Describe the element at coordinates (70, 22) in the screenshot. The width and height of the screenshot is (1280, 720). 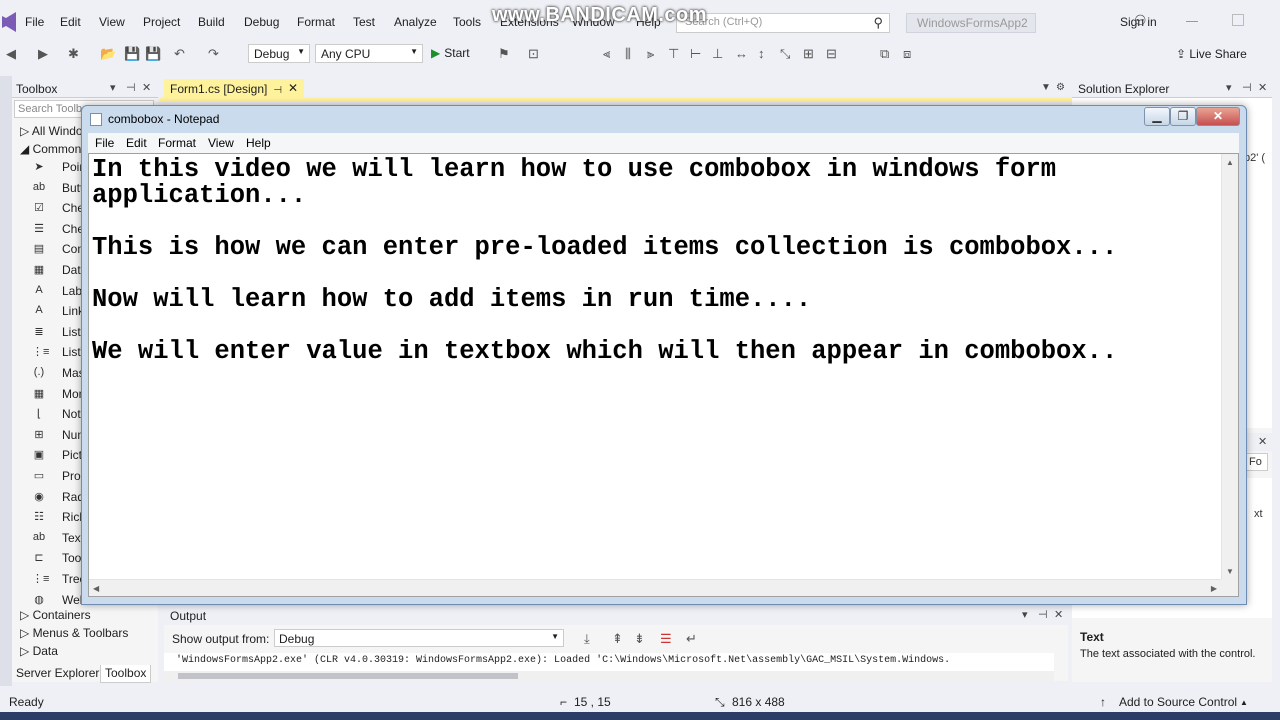
I see `menu-edit: Edit` at that location.